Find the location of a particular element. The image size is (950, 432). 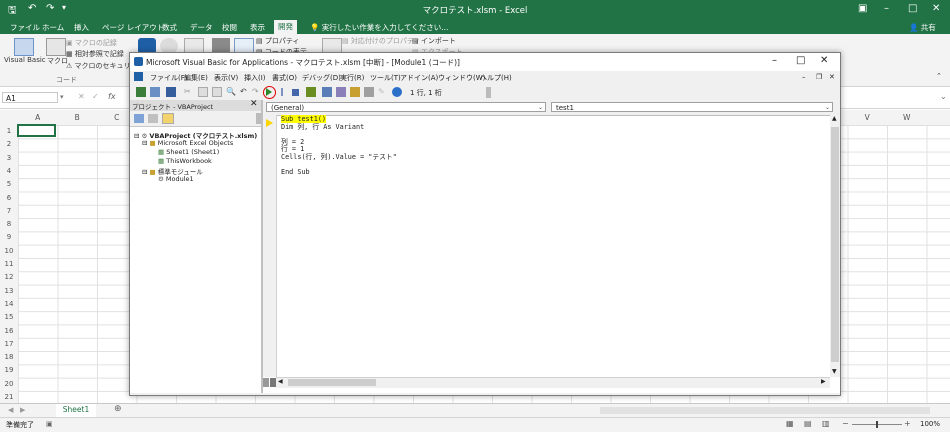

child-close-icon: ✕ is located at coordinates (832, 77).